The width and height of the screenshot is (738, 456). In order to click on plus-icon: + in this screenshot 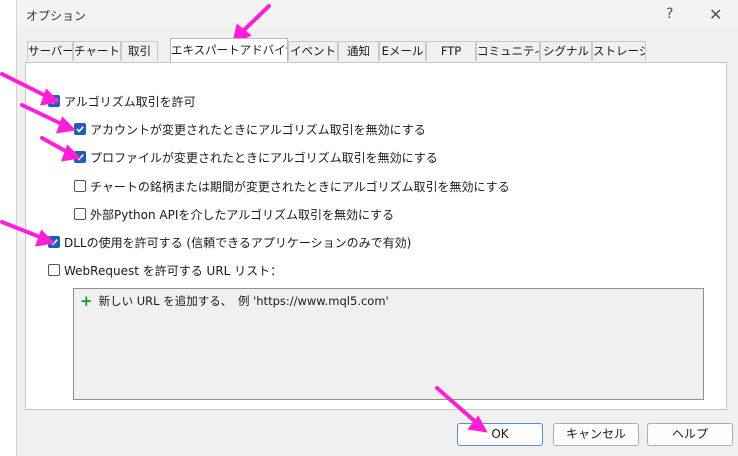, I will do `click(86, 301)`.